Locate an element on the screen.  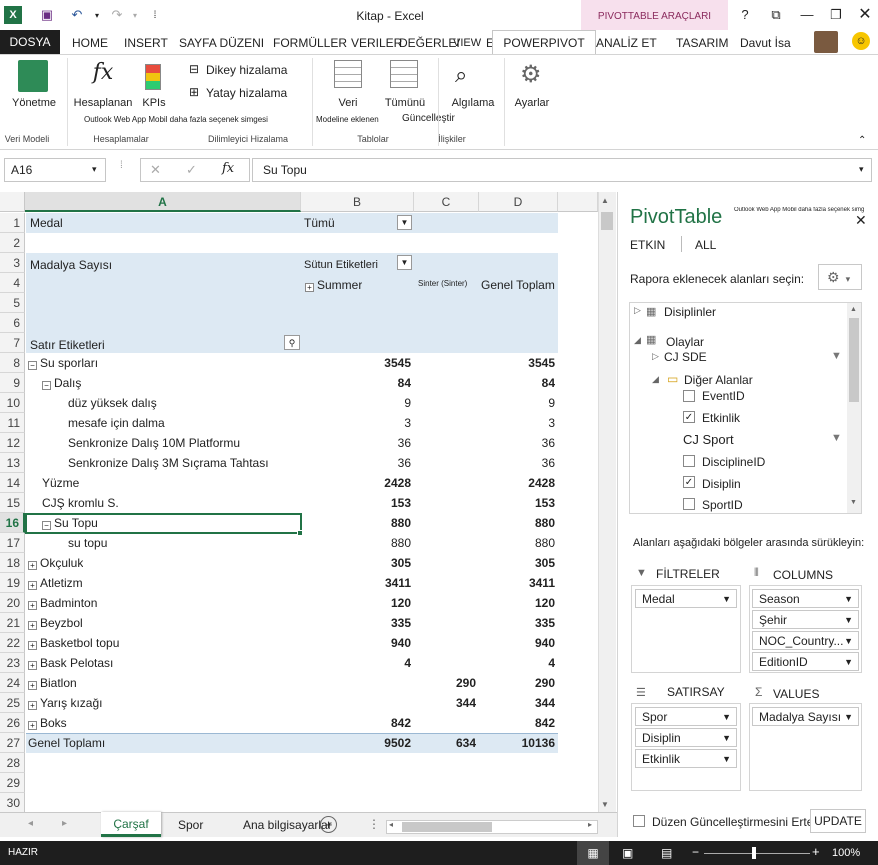
row-header: 9 is located at coordinates (12, 383).